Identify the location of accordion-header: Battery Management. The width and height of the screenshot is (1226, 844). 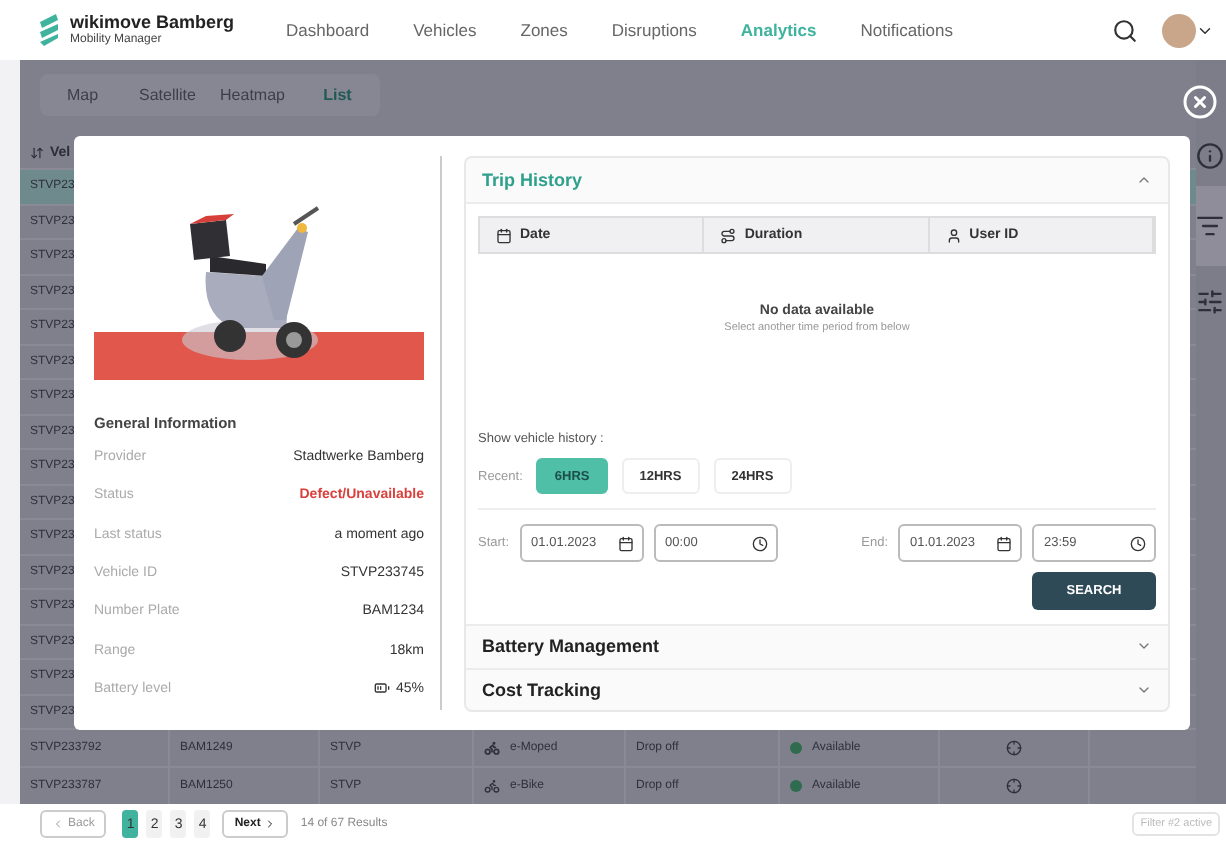
(817, 645).